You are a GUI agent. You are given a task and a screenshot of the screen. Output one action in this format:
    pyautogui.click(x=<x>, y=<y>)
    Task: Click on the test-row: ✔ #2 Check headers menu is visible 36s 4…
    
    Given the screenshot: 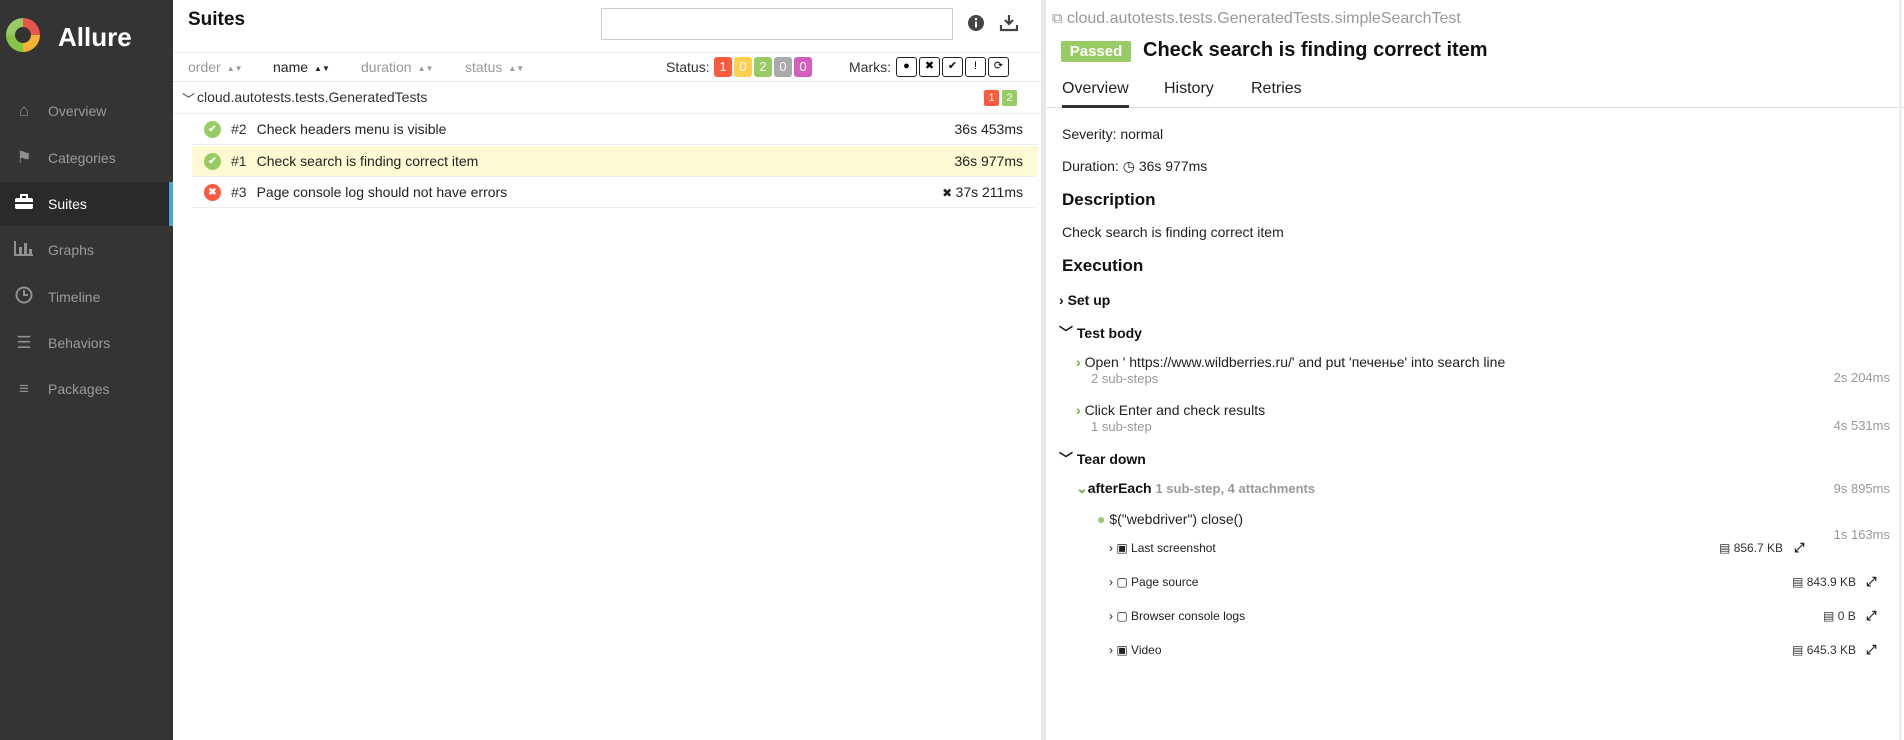 What is the action you would take?
    pyautogui.click(x=615, y=129)
    